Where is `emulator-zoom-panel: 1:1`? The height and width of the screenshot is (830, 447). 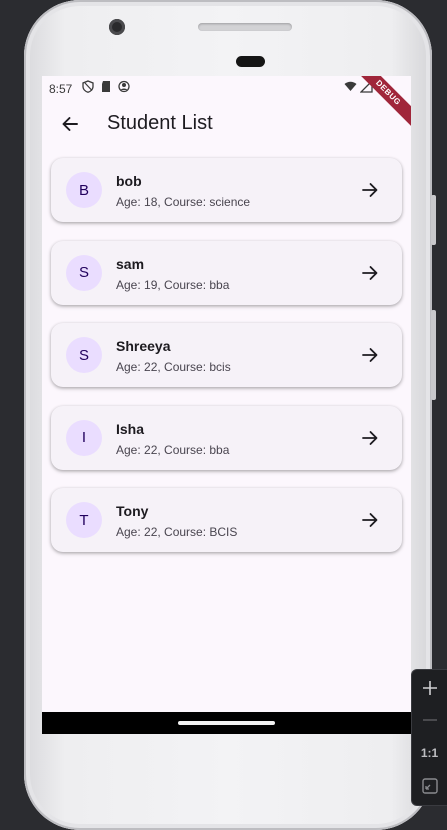 emulator-zoom-panel: 1:1 is located at coordinates (429, 737).